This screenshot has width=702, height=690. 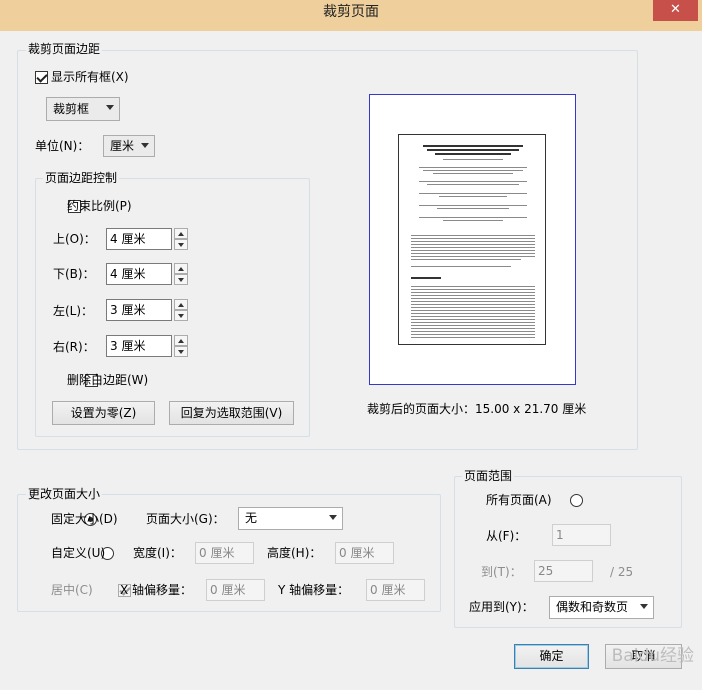 What do you see at coordinates (62, 146) in the screenshot?
I see `unit-label: 单位(N)：` at bounding box center [62, 146].